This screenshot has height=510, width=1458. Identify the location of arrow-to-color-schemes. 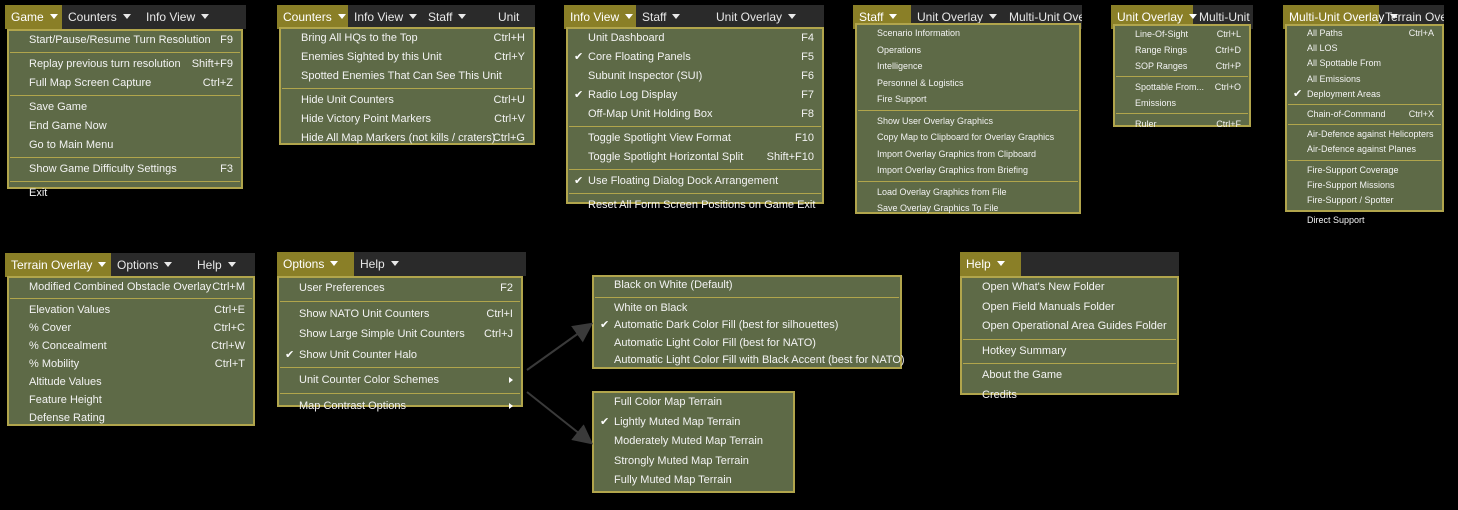
(560, 346).